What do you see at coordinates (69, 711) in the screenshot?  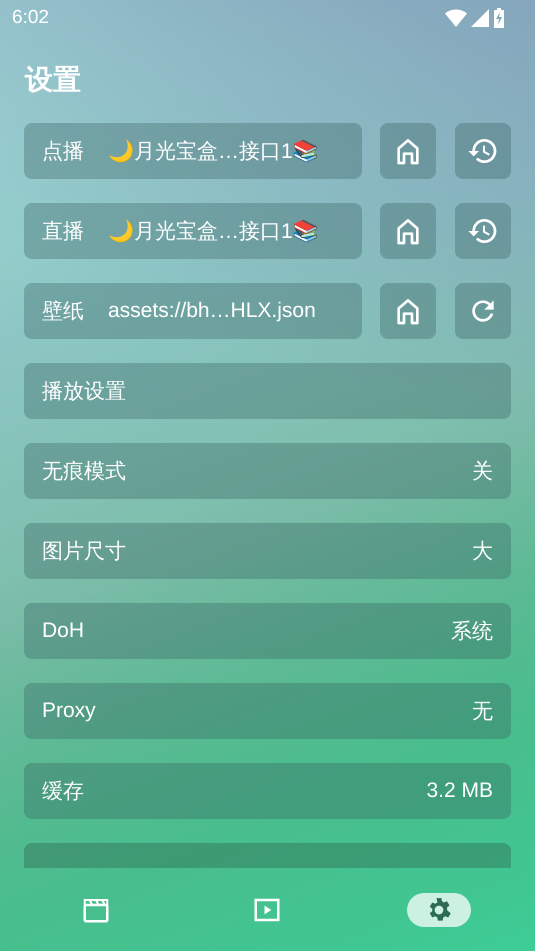 I see `setting-label: Proxy` at bounding box center [69, 711].